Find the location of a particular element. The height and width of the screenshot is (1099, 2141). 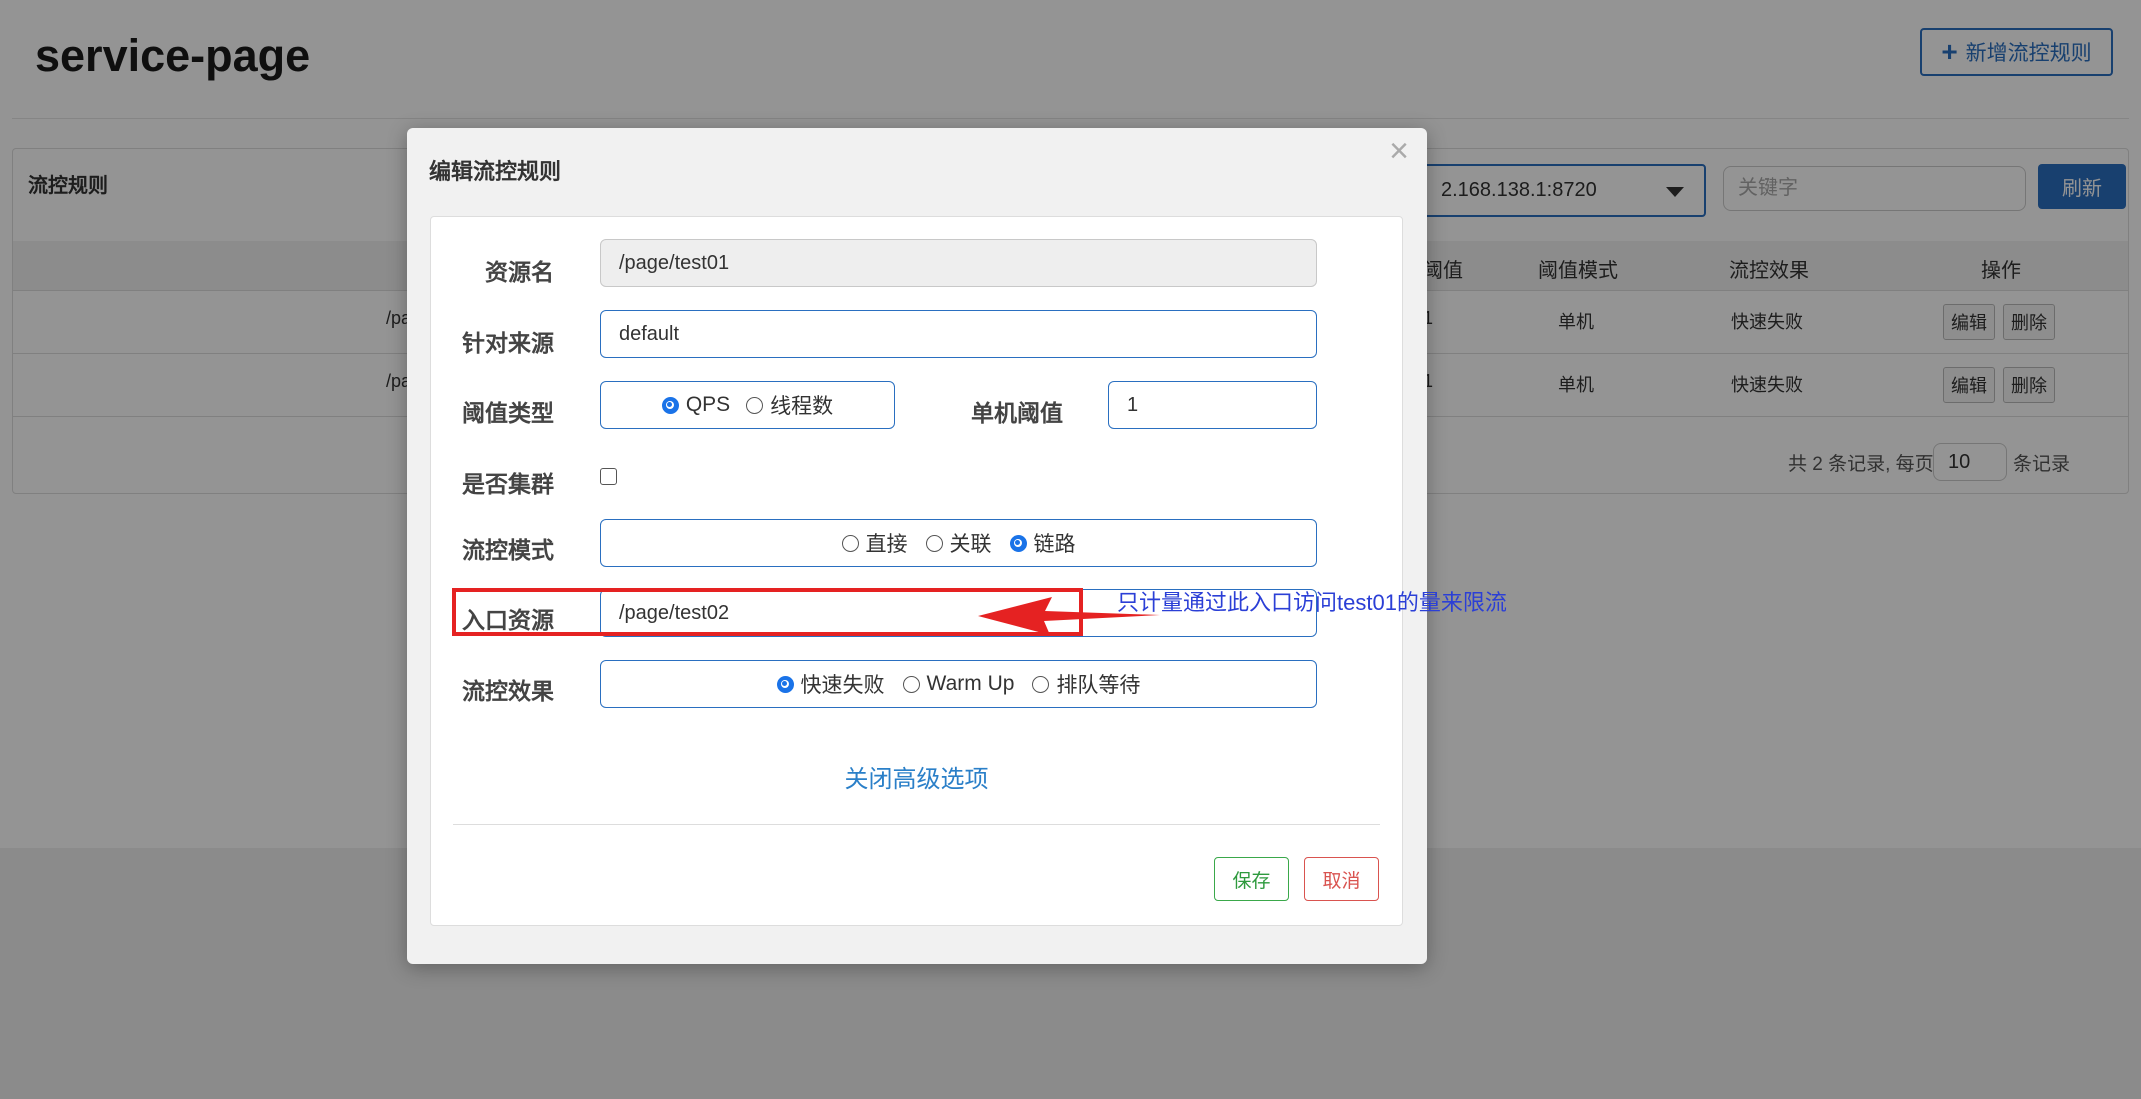

resource-name-label: 资源名 is located at coordinates (519, 272).